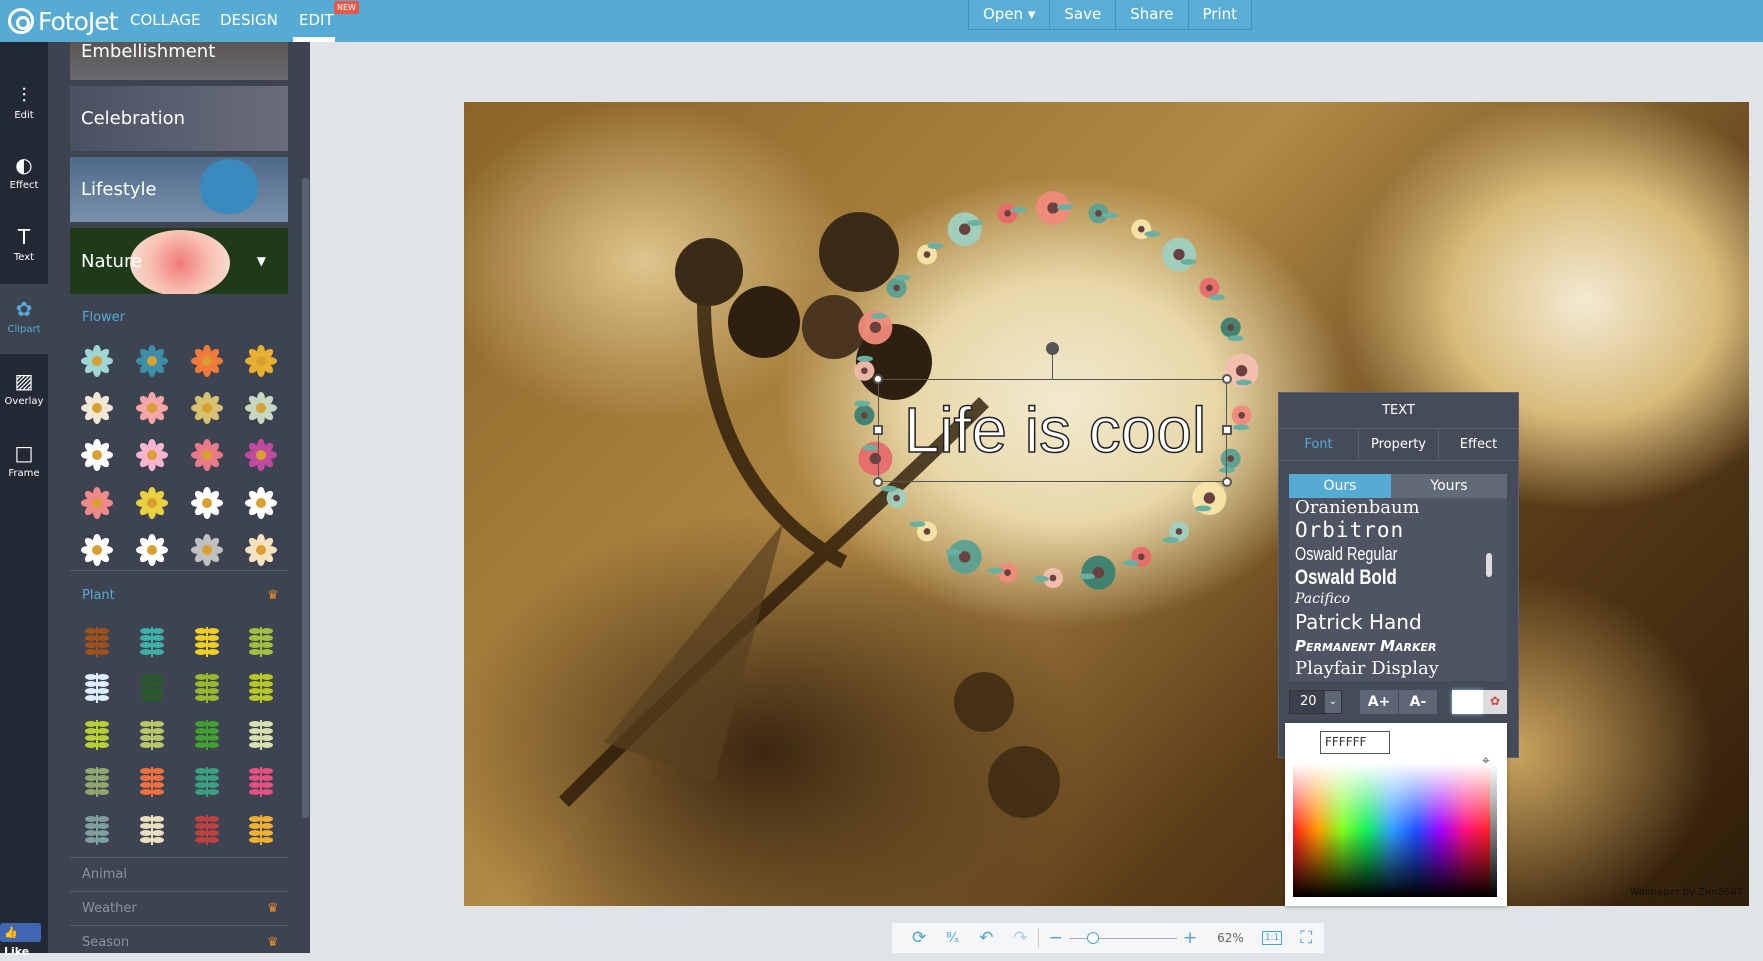 The image size is (1763, 961). What do you see at coordinates (1319, 444) in the screenshot?
I see `tab-font: Font` at bounding box center [1319, 444].